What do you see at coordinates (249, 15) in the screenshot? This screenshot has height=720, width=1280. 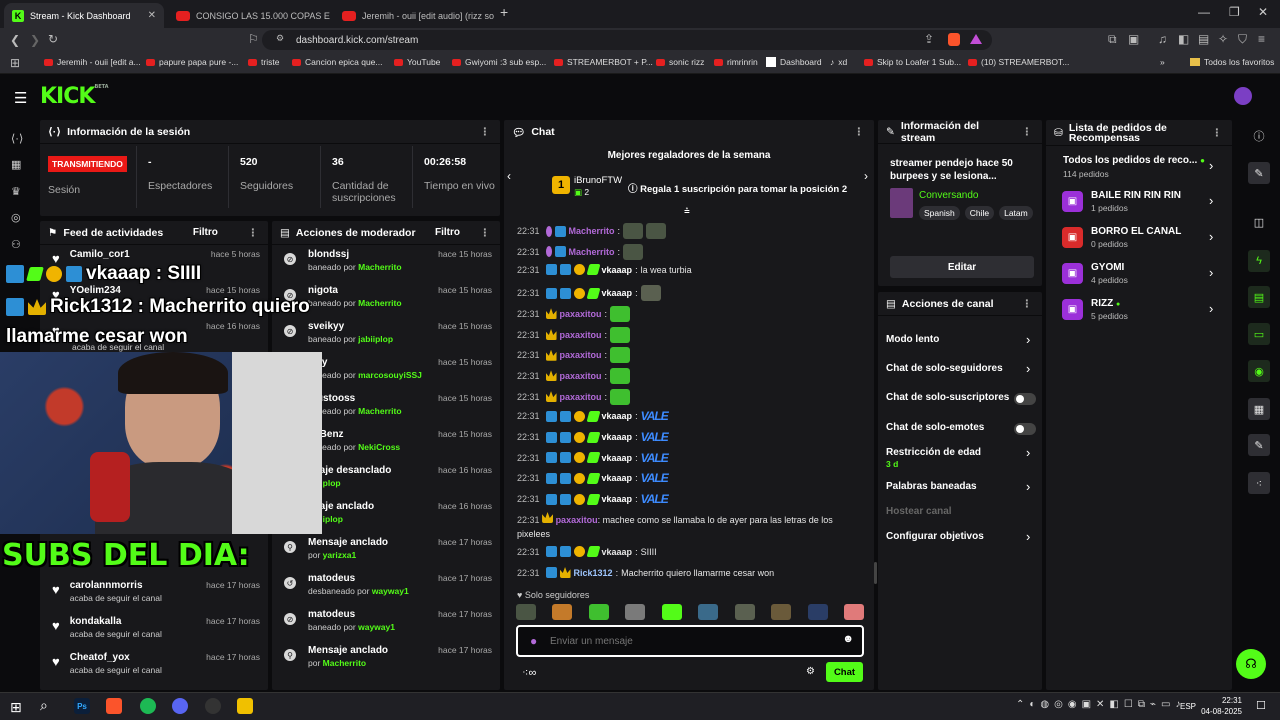 I see `tab-youtube-1: CONSIGO LAS 15.000 COPAS EN CLA ✕` at bounding box center [249, 15].